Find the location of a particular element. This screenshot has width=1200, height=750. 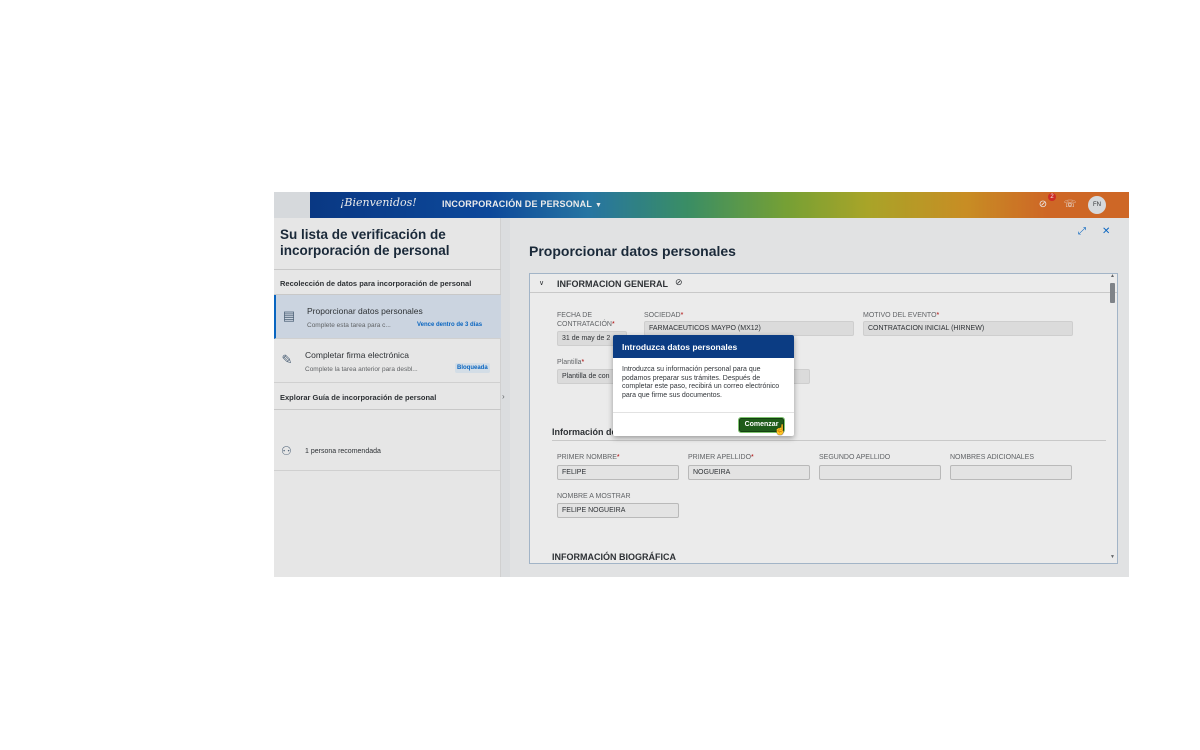

dialog-footer: Comenzar is located at coordinates (703, 424).